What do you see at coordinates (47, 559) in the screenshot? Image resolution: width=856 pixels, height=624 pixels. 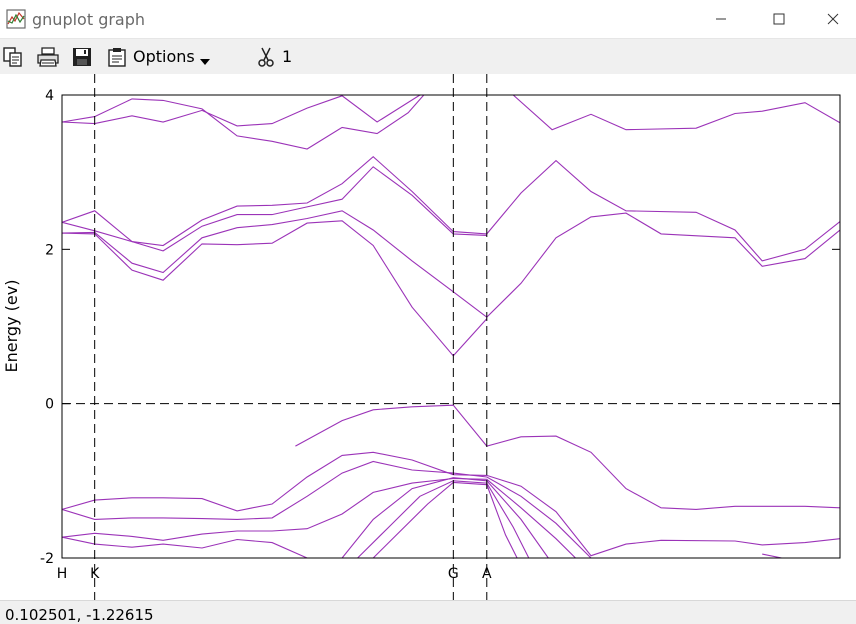 I see `y-tick-label: -2` at bounding box center [47, 559].